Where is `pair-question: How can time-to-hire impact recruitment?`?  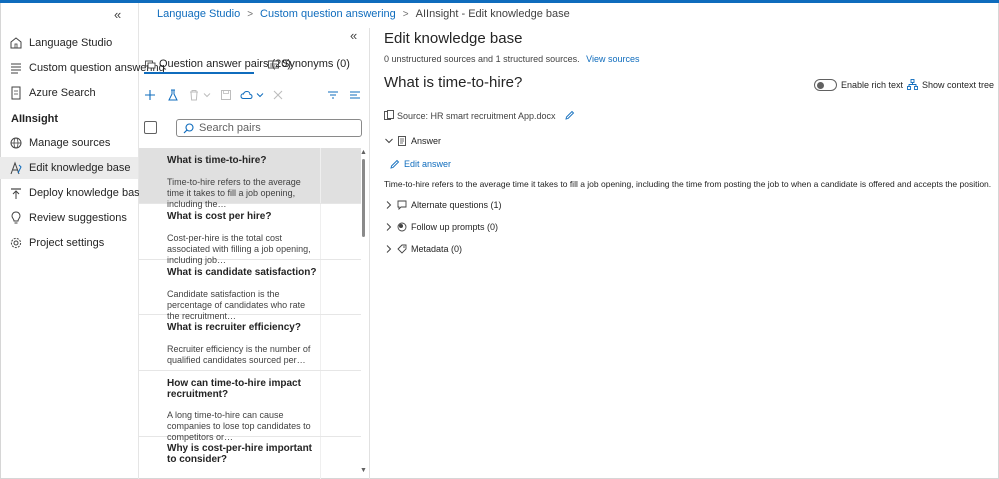 pair-question: How can time-to-hire impact recruitment? is located at coordinates (234, 389).